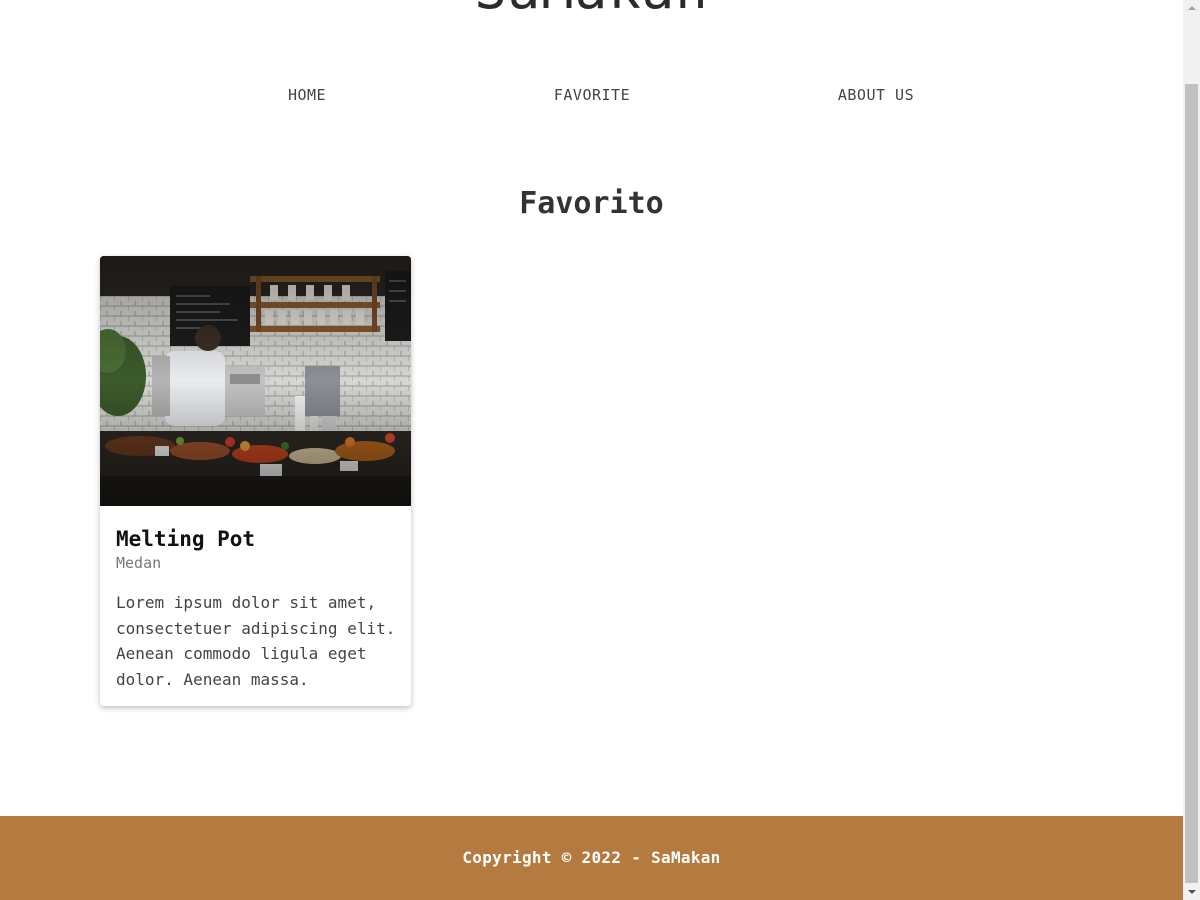 This screenshot has width=1200, height=900. Describe the element at coordinates (591, 10) in the screenshot. I see `site-title: SaMakan` at that location.